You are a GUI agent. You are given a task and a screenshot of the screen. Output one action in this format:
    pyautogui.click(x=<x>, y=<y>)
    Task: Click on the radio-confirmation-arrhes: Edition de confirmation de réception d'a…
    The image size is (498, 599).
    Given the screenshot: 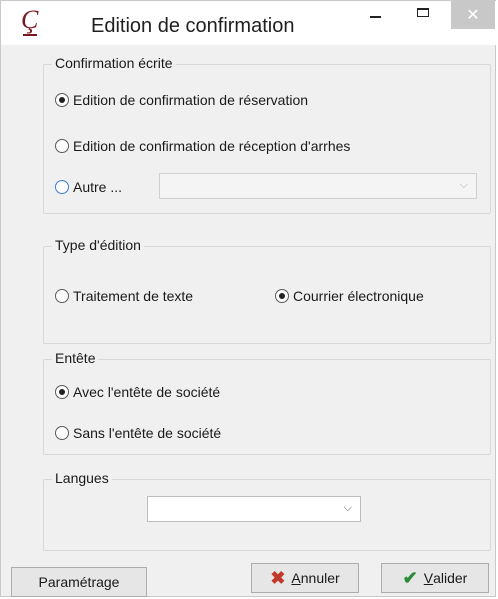 What is the action you would take?
    pyautogui.click(x=202, y=146)
    